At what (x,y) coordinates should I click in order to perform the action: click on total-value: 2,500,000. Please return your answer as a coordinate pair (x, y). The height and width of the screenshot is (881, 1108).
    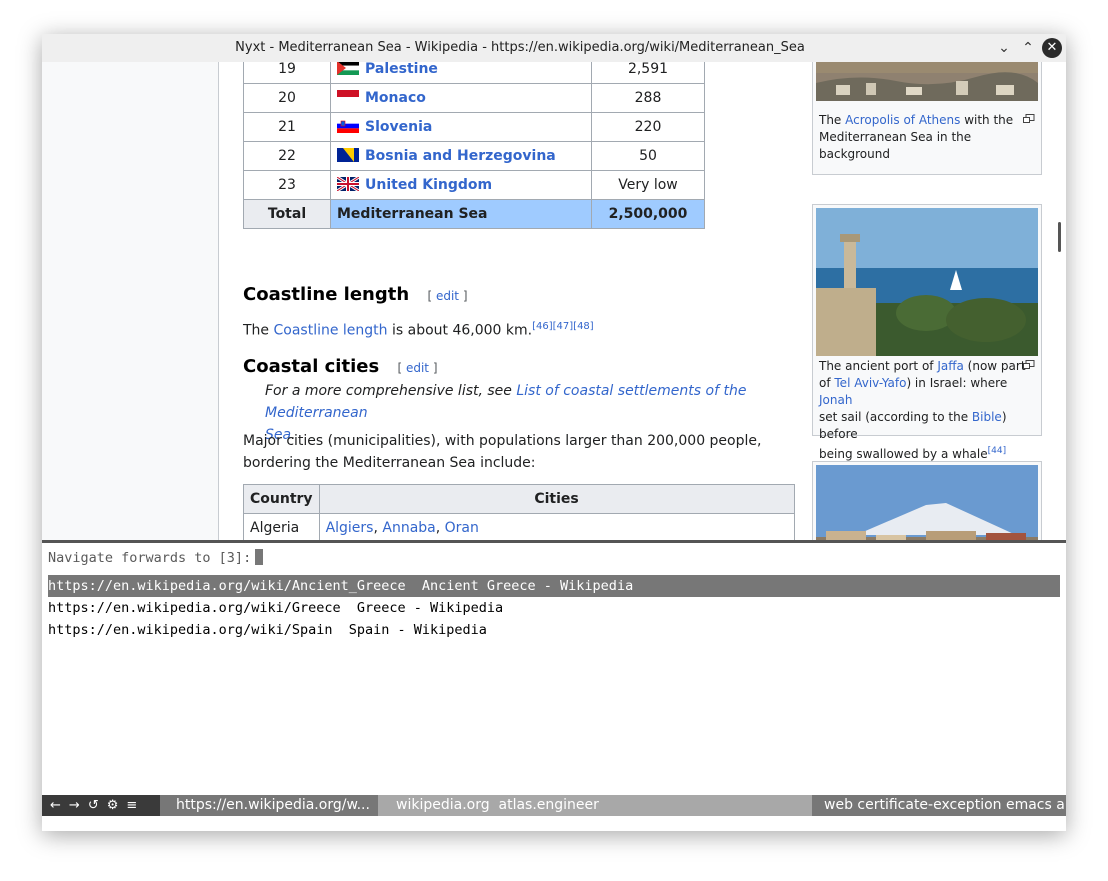
    Looking at the image, I should click on (648, 214).